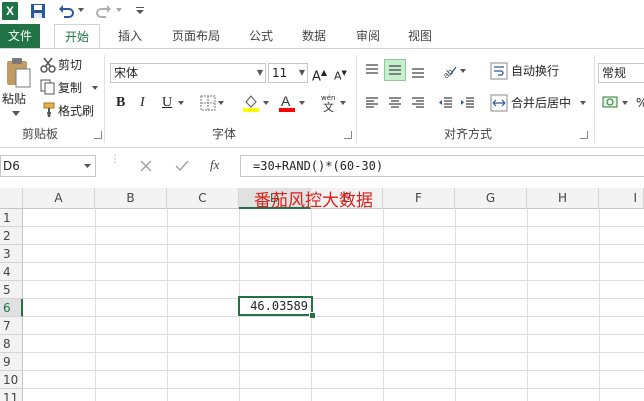 This screenshot has height=401, width=644. What do you see at coordinates (442, 166) in the screenshot?
I see `formula-input: =30+RAND()*(60-30)` at bounding box center [442, 166].